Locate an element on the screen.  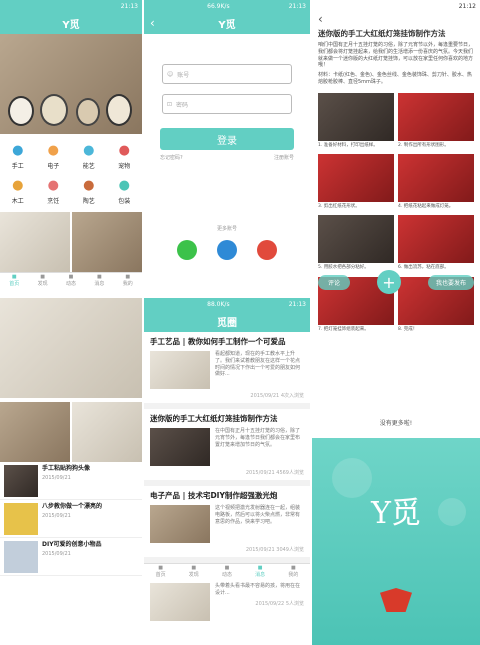
step-item: 6. 做出流苏，粘在底部。 is located at coordinates (436, 242).